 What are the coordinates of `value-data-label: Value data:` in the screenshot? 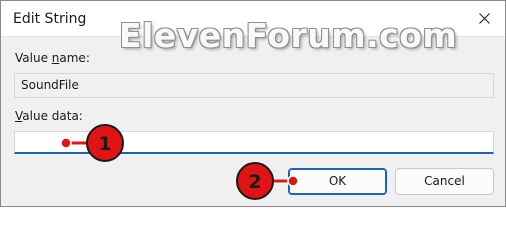 It's located at (49, 116).